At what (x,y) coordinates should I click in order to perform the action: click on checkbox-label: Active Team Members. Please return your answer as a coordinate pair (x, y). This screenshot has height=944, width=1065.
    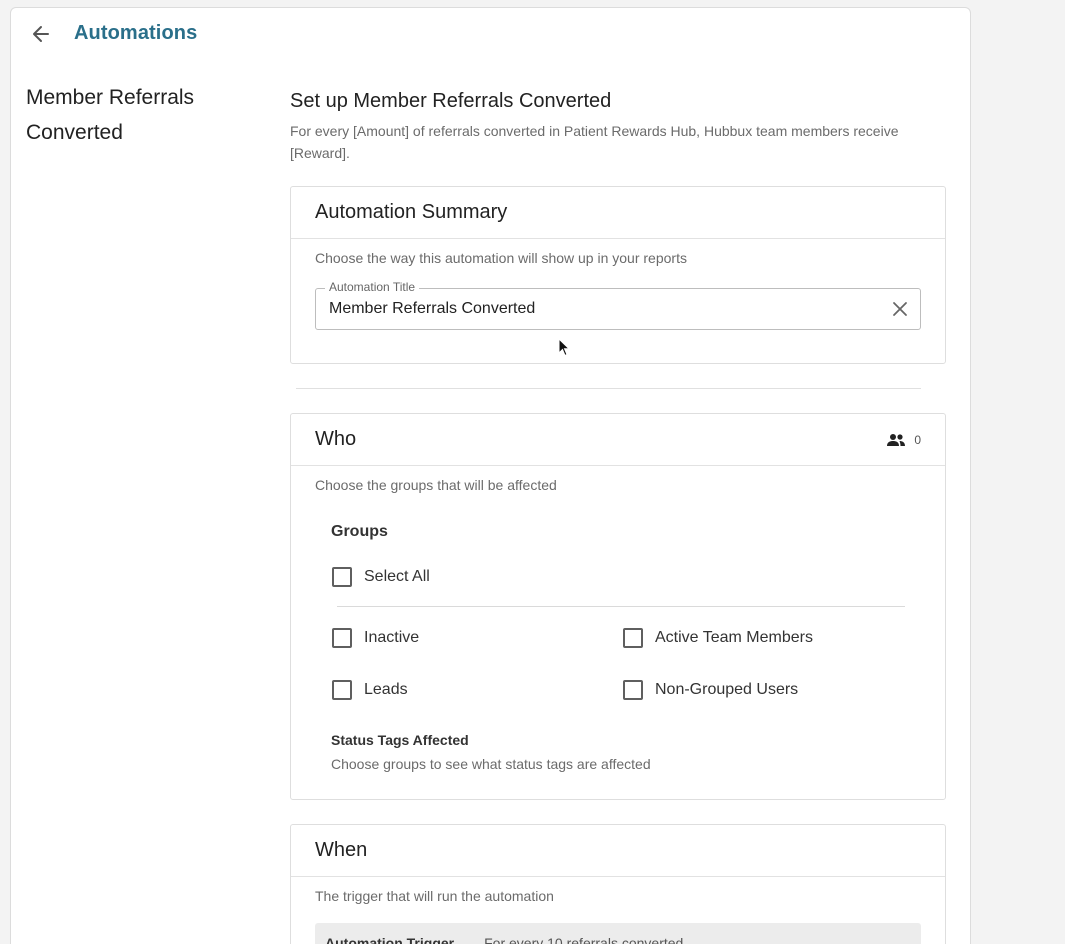
    Looking at the image, I should click on (734, 637).